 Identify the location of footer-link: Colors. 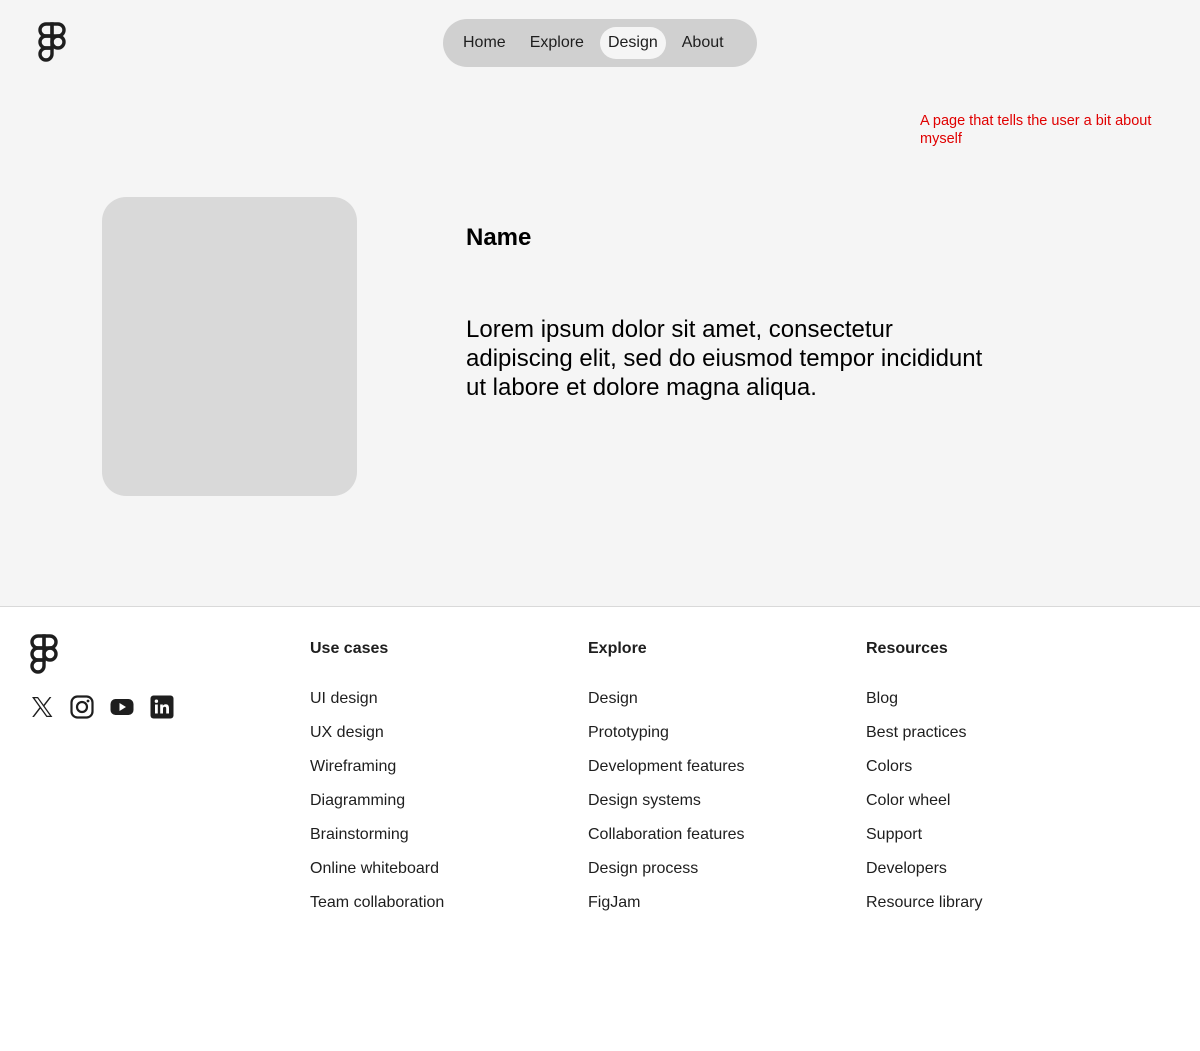
(924, 774).